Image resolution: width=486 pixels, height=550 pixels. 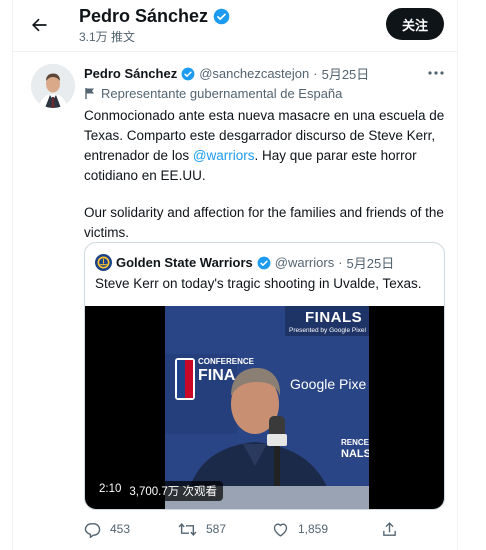 What do you see at coordinates (249, 529) in the screenshot?
I see `tweet-actions: 453 587 1,859` at bounding box center [249, 529].